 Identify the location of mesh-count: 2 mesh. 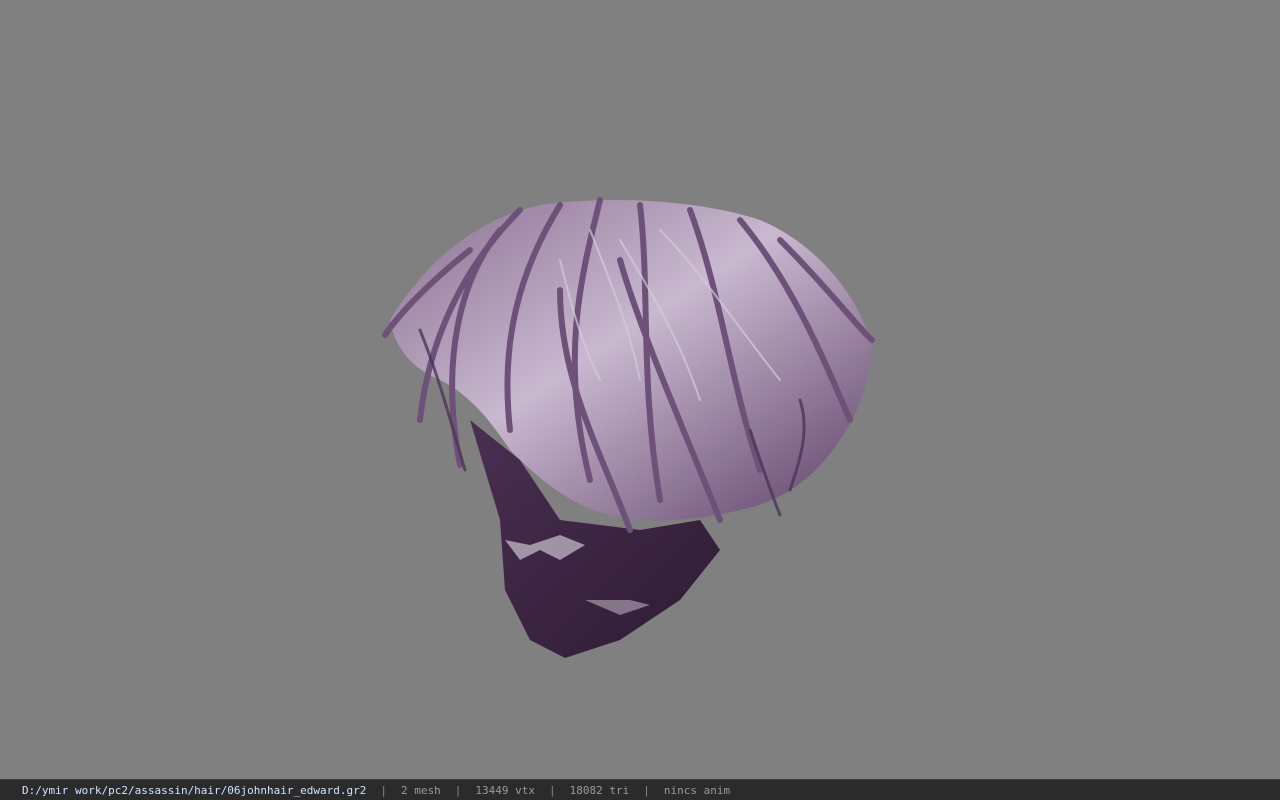
(421, 790).